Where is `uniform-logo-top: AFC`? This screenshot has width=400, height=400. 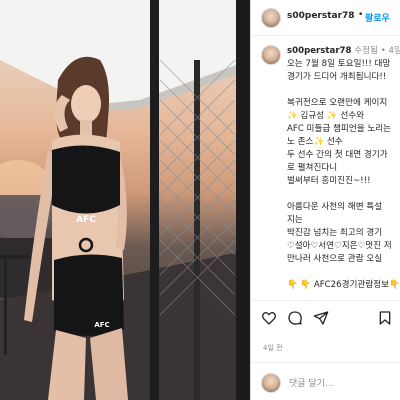 uniform-logo-top: AFC is located at coordinates (86, 220).